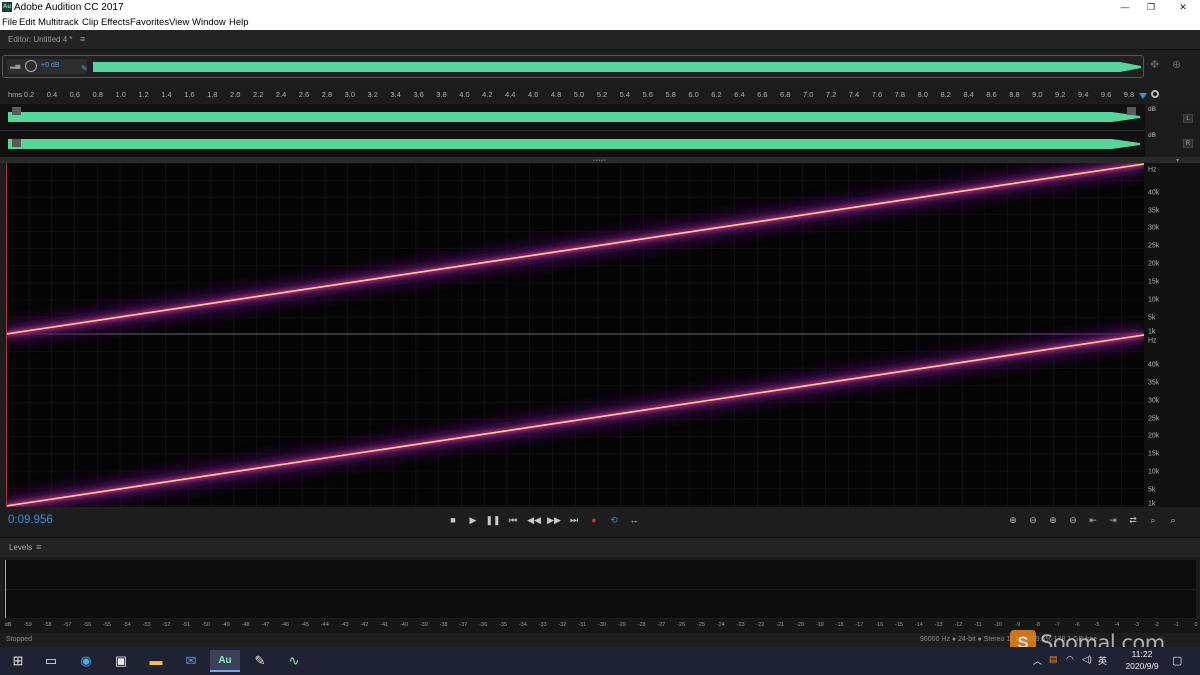  What do you see at coordinates (1142, 660) in the screenshot?
I see `system-clock: 11:22 2020/9/9` at bounding box center [1142, 660].